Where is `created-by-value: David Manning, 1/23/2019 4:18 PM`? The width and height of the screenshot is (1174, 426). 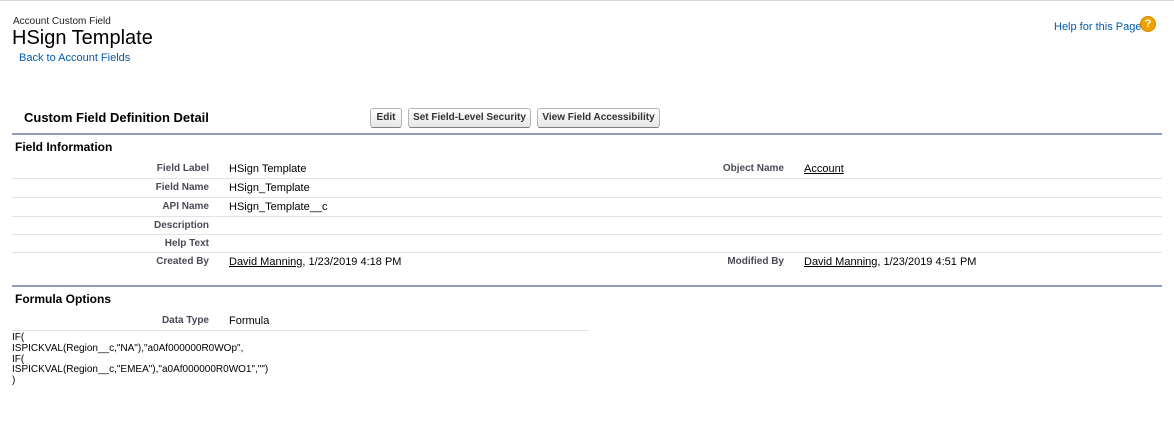 created-by-value: David Manning, 1/23/2019 4:18 PM is located at coordinates (315, 262).